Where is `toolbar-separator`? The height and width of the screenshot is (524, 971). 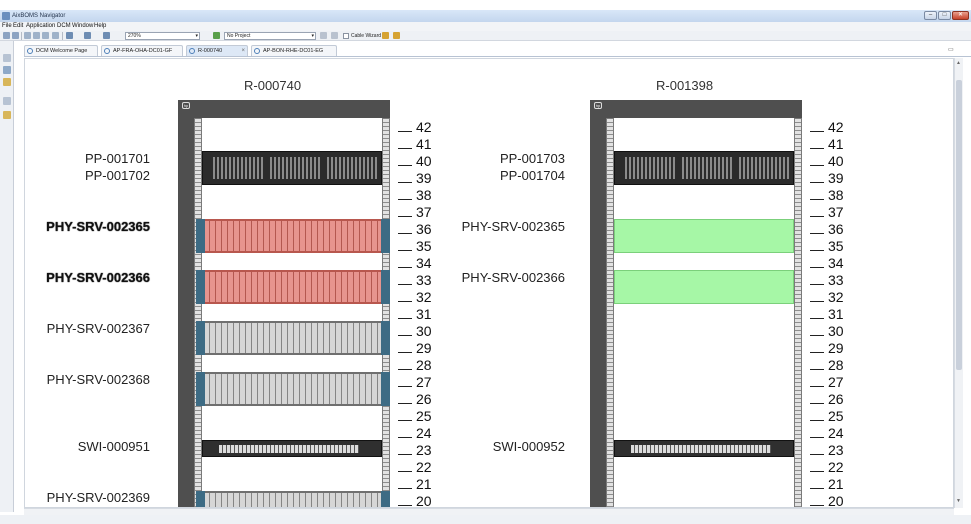 toolbar-separator is located at coordinates (62, 36).